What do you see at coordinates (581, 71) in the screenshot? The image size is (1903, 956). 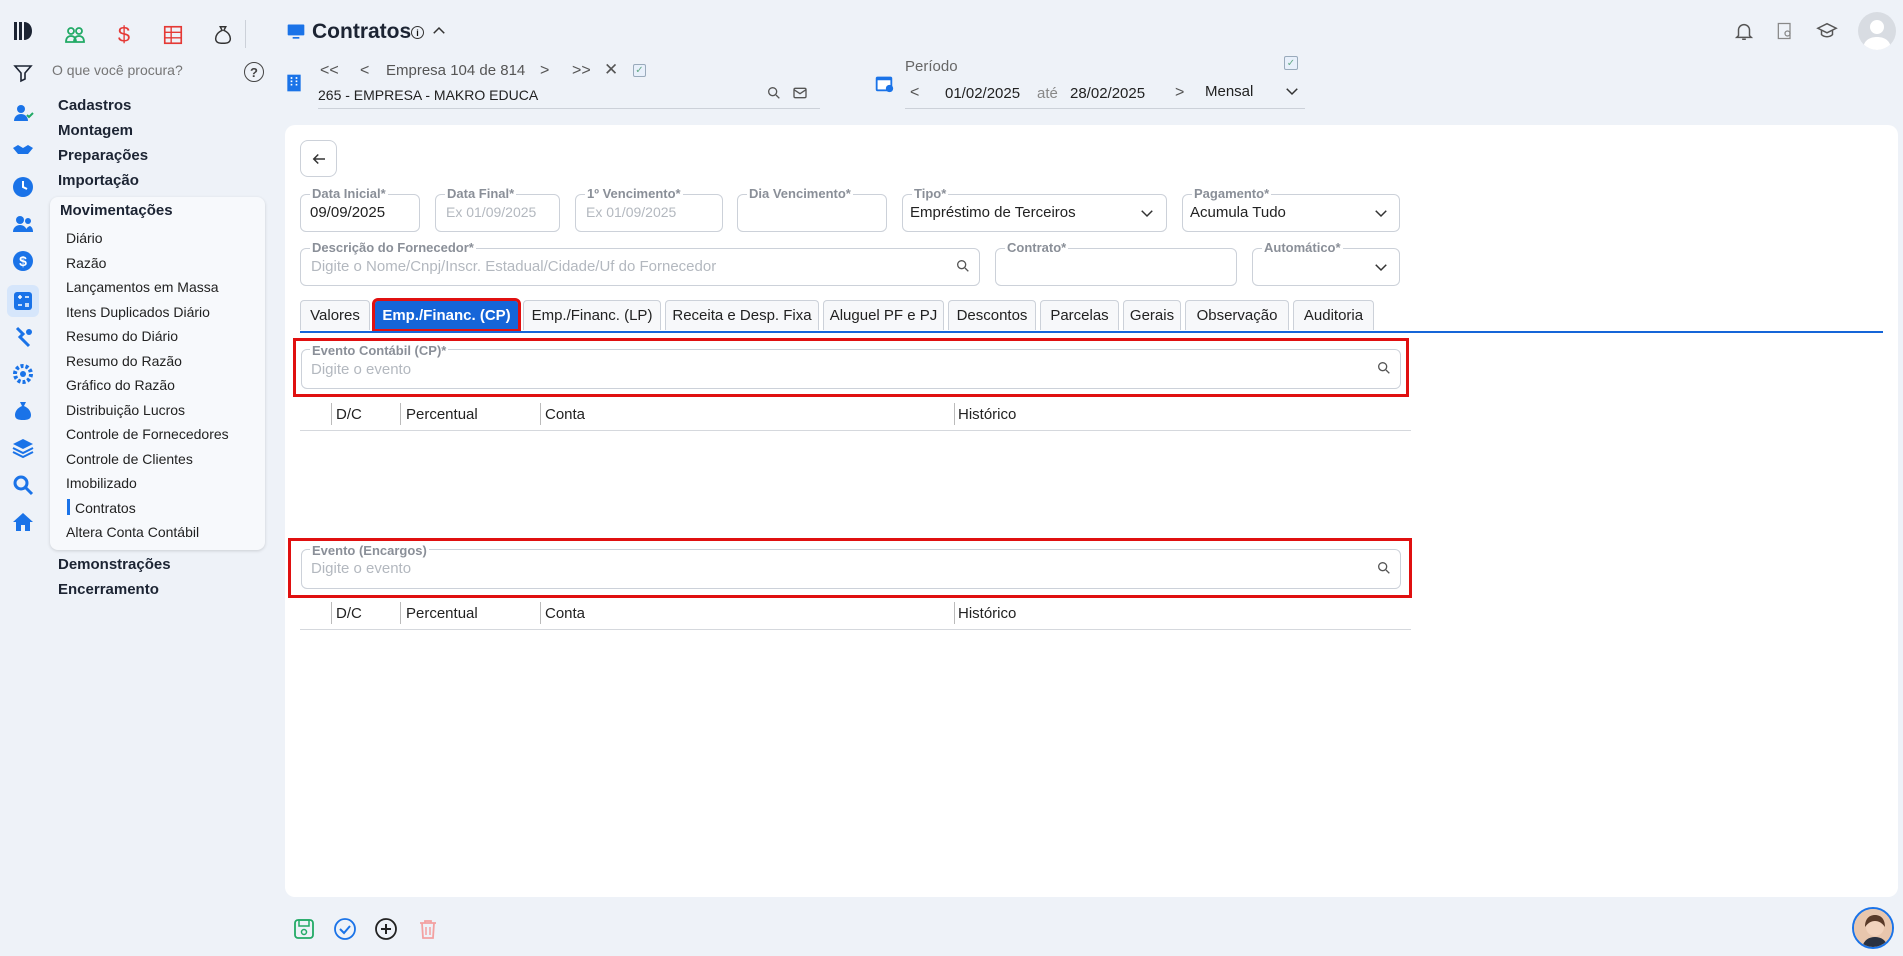 I see `last-page-icon: >>` at bounding box center [581, 71].